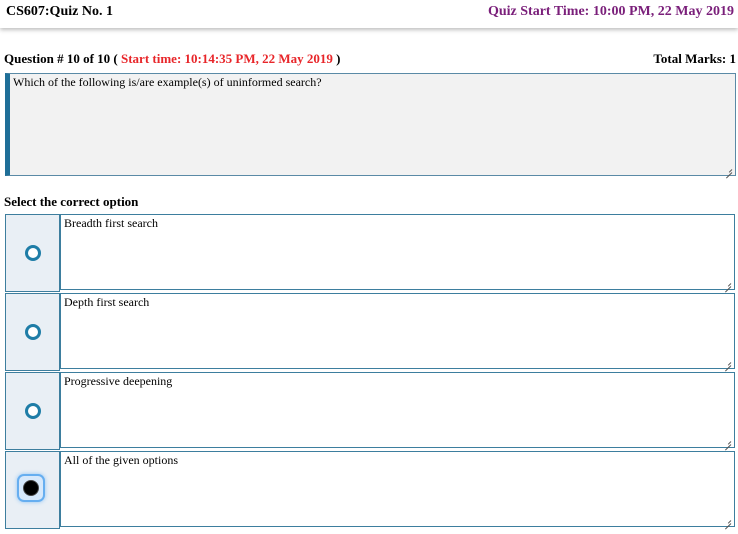 The image size is (738, 534). Describe the element at coordinates (397, 489) in the screenshot. I see `option-4-text-area: All of the given options` at that location.